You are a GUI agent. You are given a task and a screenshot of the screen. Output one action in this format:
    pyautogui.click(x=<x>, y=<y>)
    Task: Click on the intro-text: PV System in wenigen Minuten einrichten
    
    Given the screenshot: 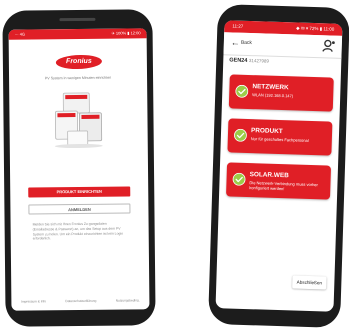 What is the action you would take?
    pyautogui.click(x=78, y=78)
    